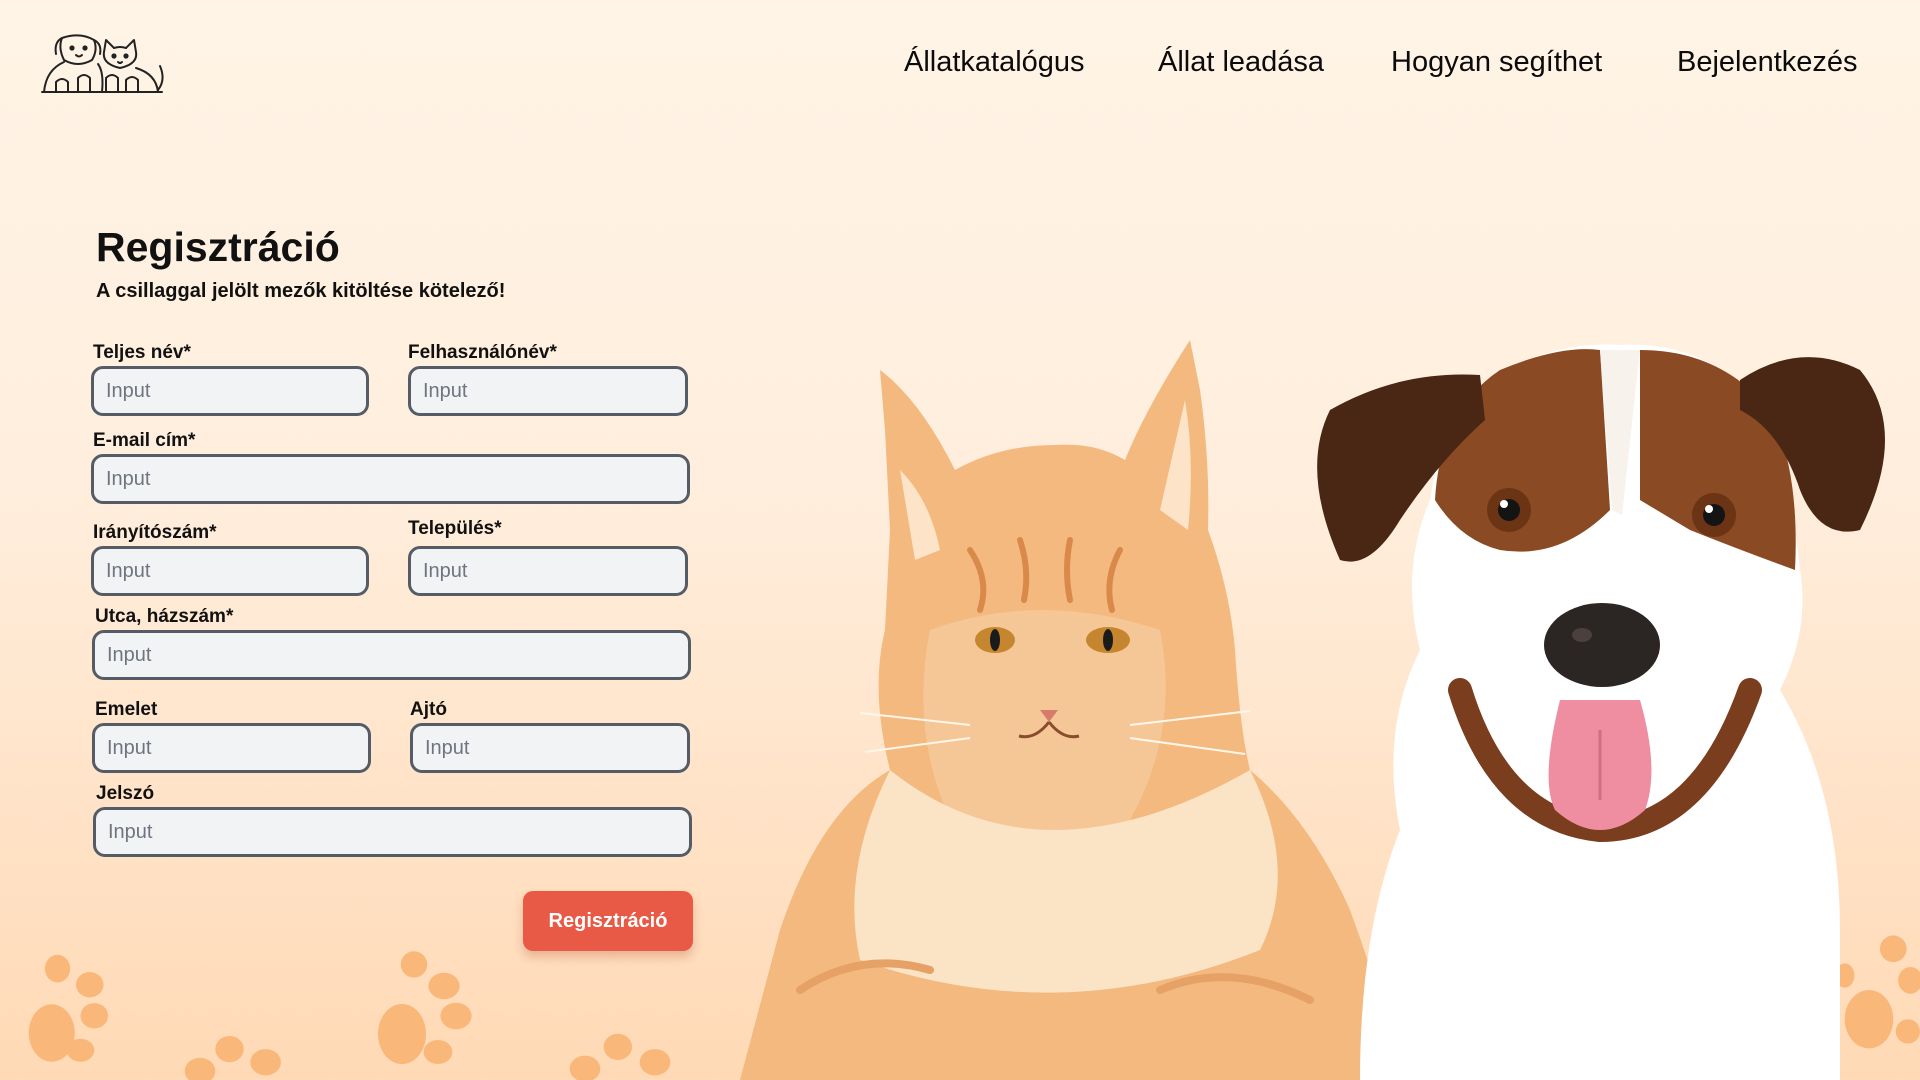  Describe the element at coordinates (230, 571) in the screenshot. I see `postal-code-input` at that location.